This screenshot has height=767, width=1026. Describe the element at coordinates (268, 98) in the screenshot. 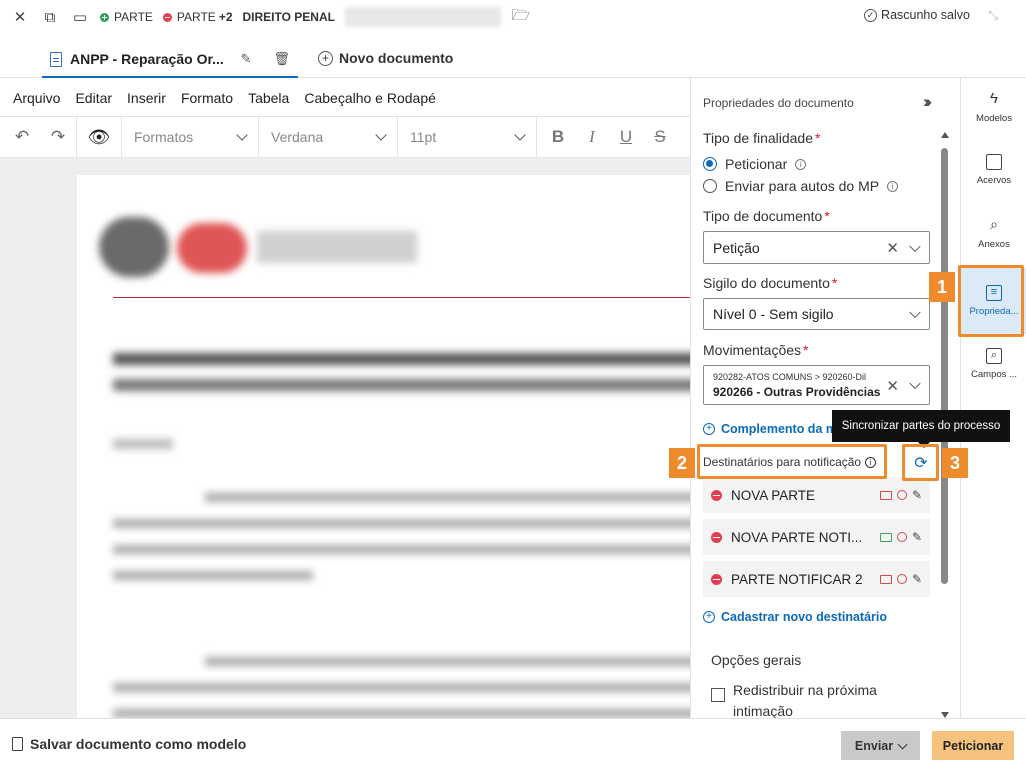

I see `menu-tabela: Tabela` at that location.